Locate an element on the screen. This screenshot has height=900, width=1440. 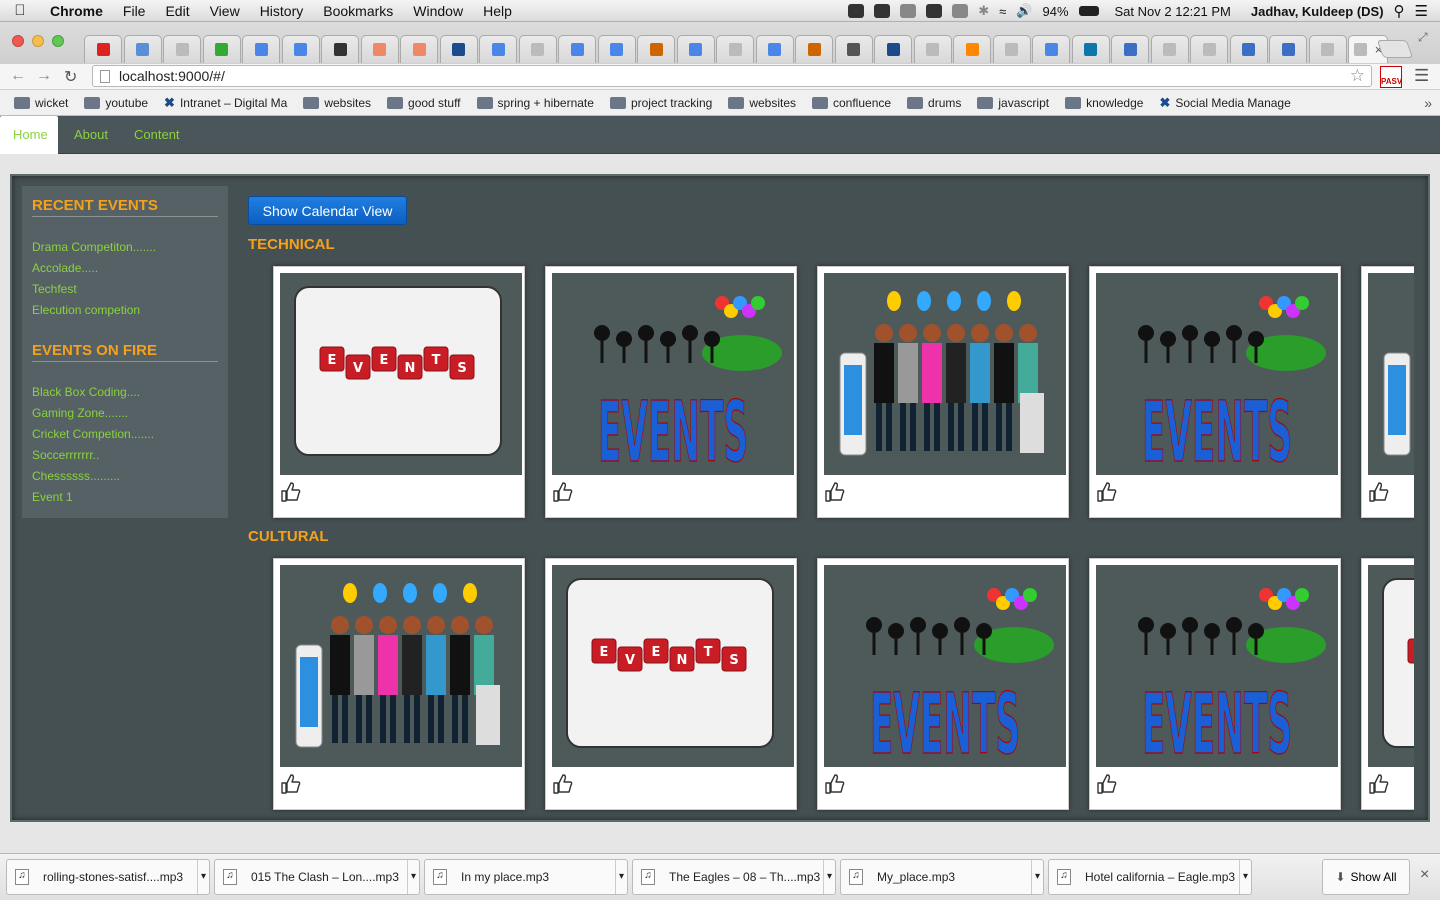
new-tab-button is located at coordinates (1395, 49).